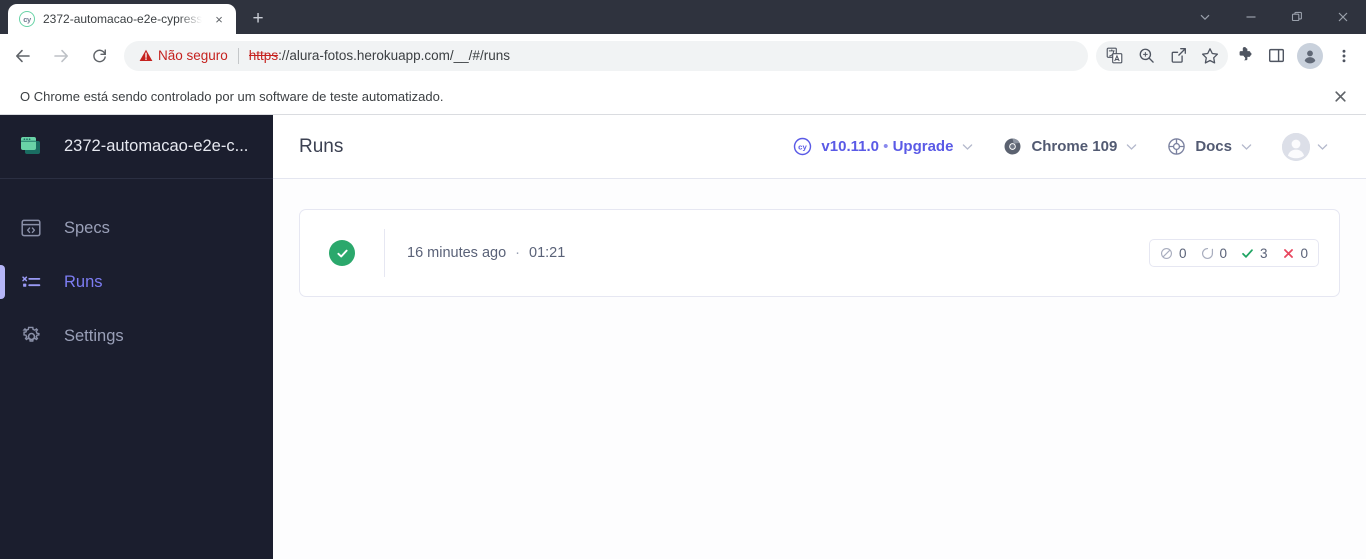 The height and width of the screenshot is (559, 1366). What do you see at coordinates (31, 228) in the screenshot?
I see `specs-icon` at bounding box center [31, 228].